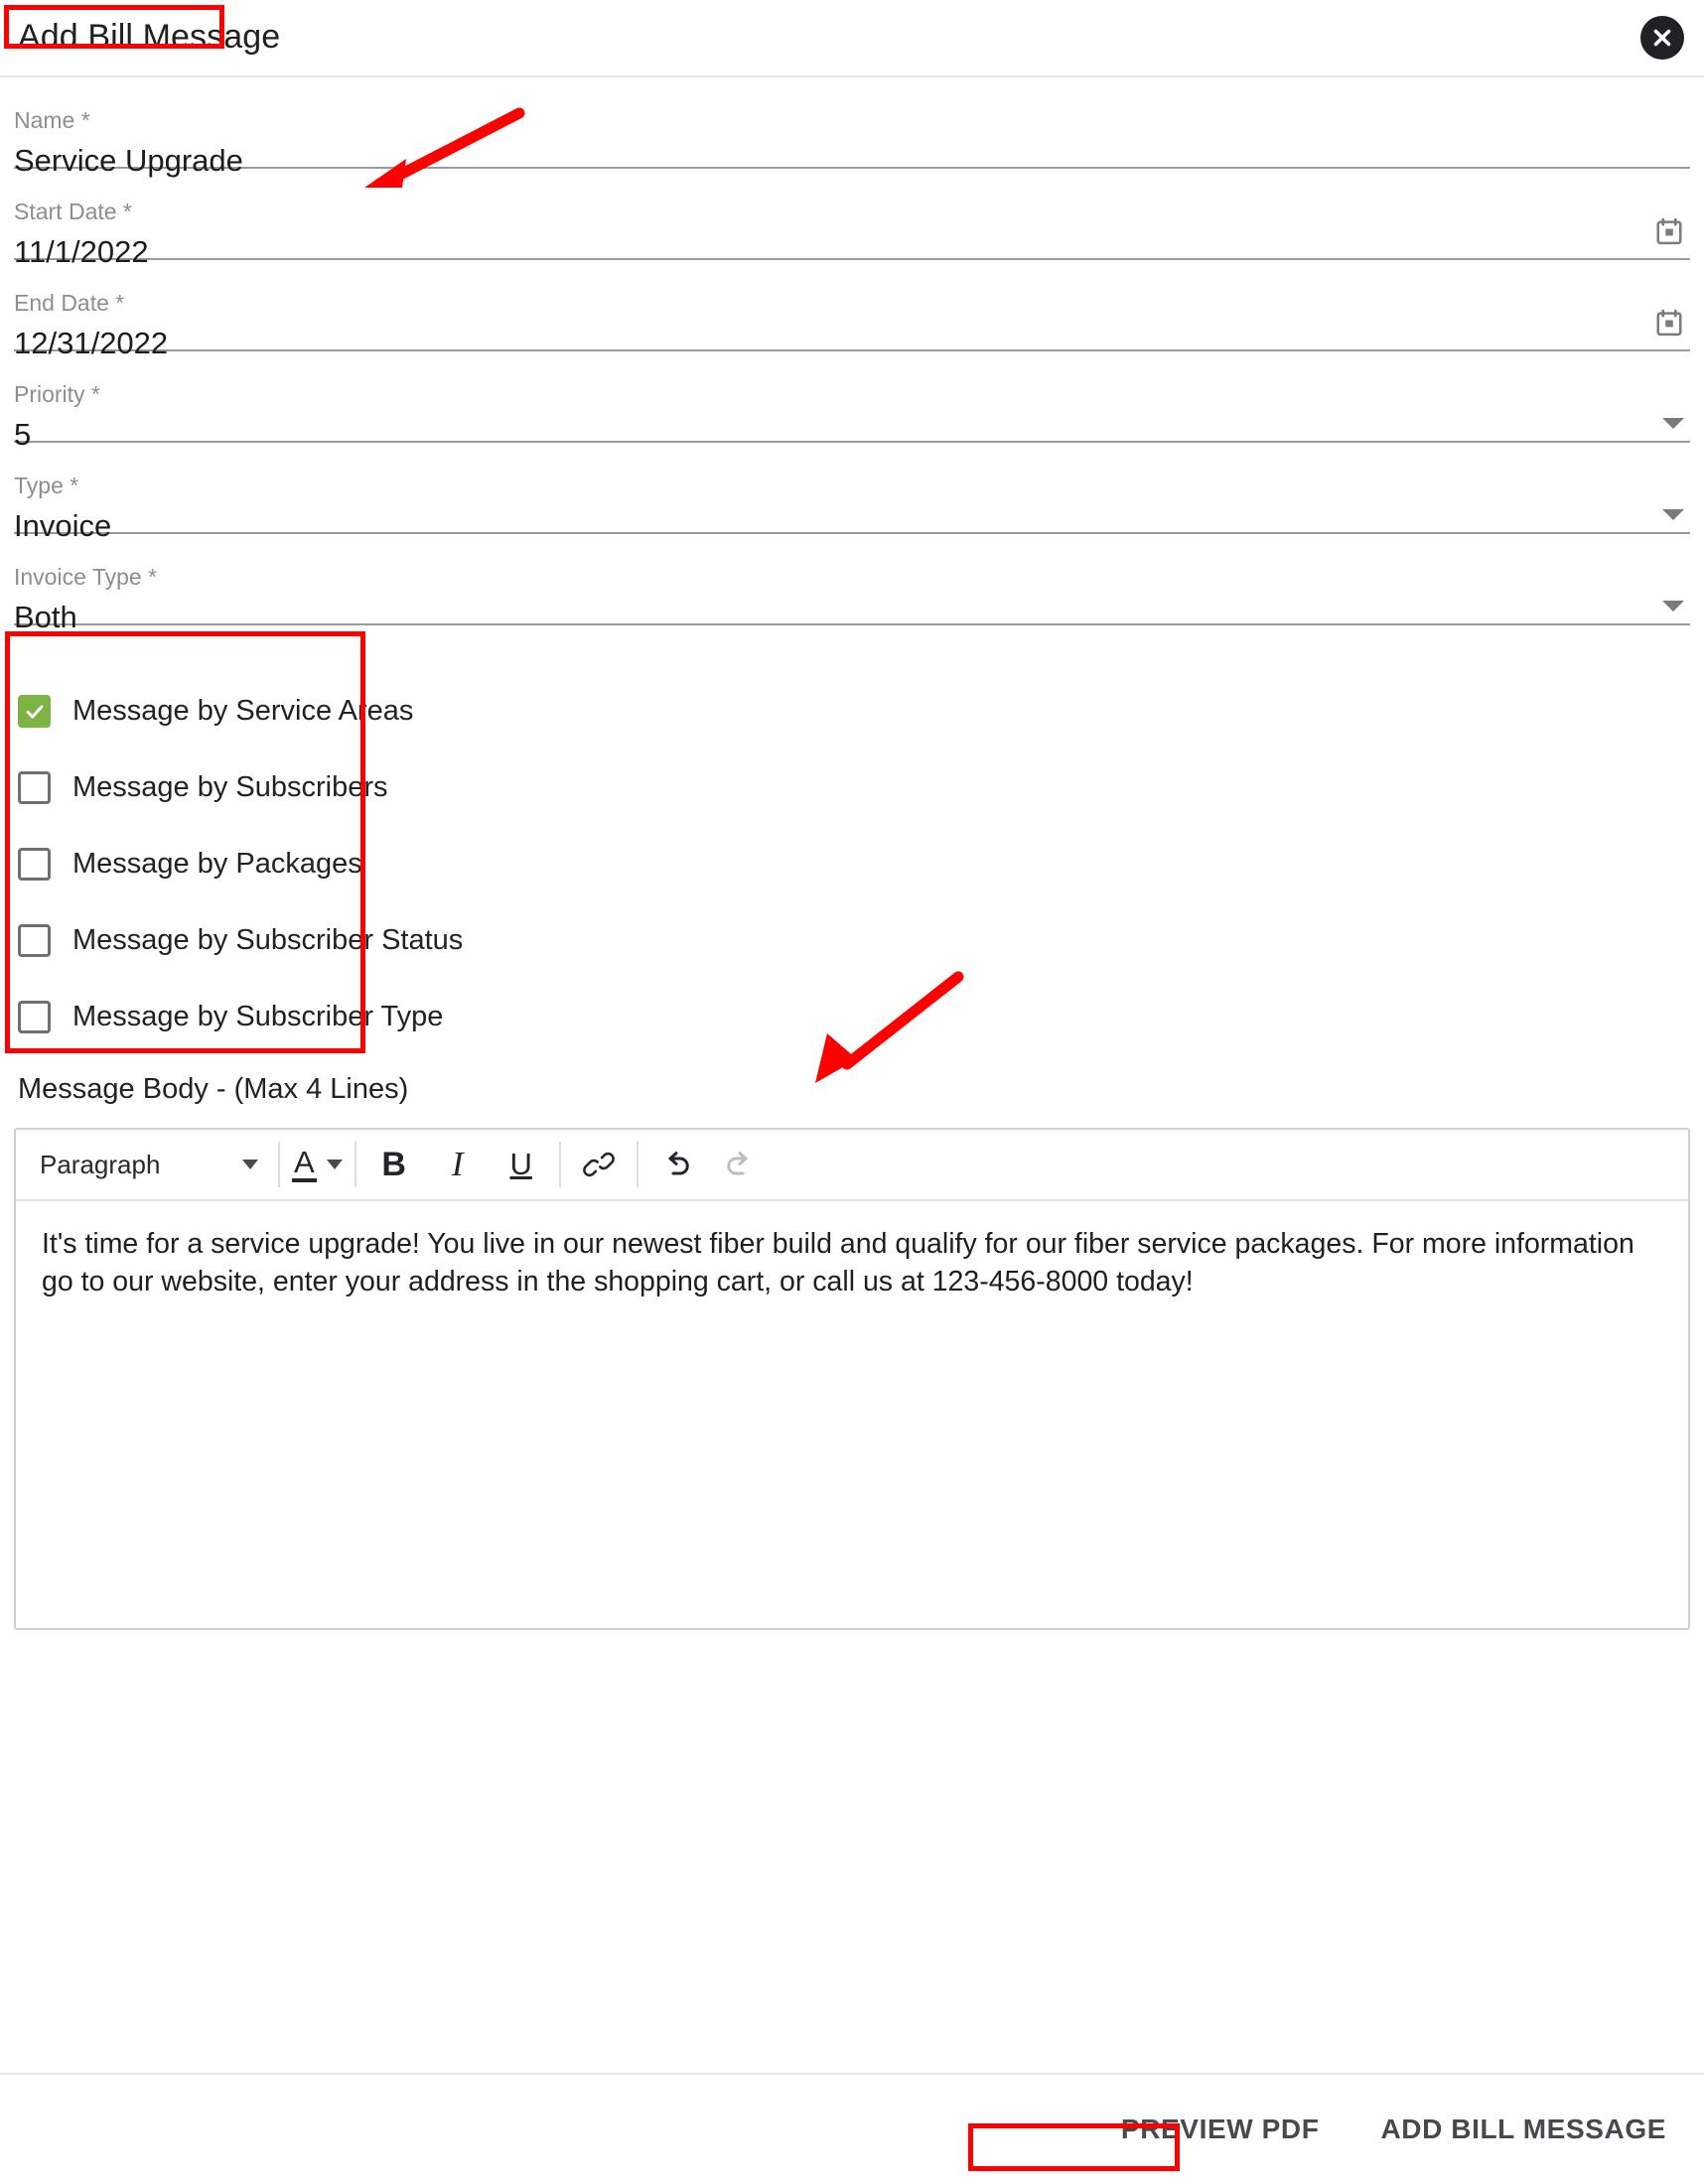 The height and width of the screenshot is (2184, 1704). Describe the element at coordinates (34, 711) in the screenshot. I see `checkbox-service-areas` at that location.